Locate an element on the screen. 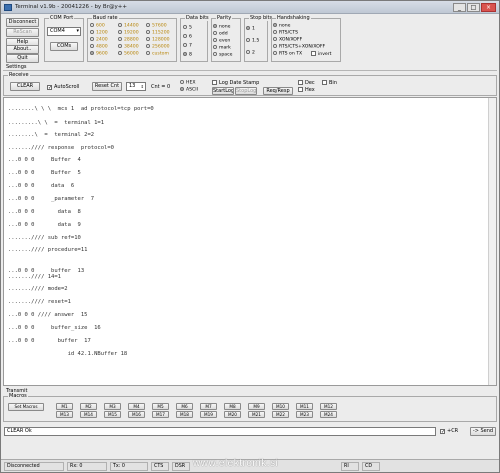 The height and width of the screenshot is (473, 500). autoscroll-checkbox: ✓ AutoScroll is located at coordinates (63, 87).